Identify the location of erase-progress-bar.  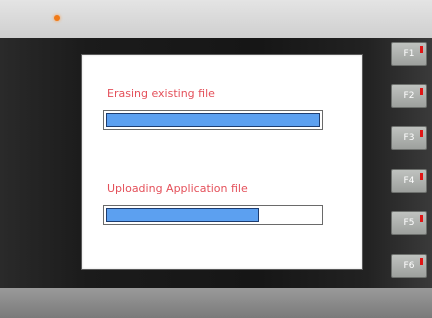
(213, 120).